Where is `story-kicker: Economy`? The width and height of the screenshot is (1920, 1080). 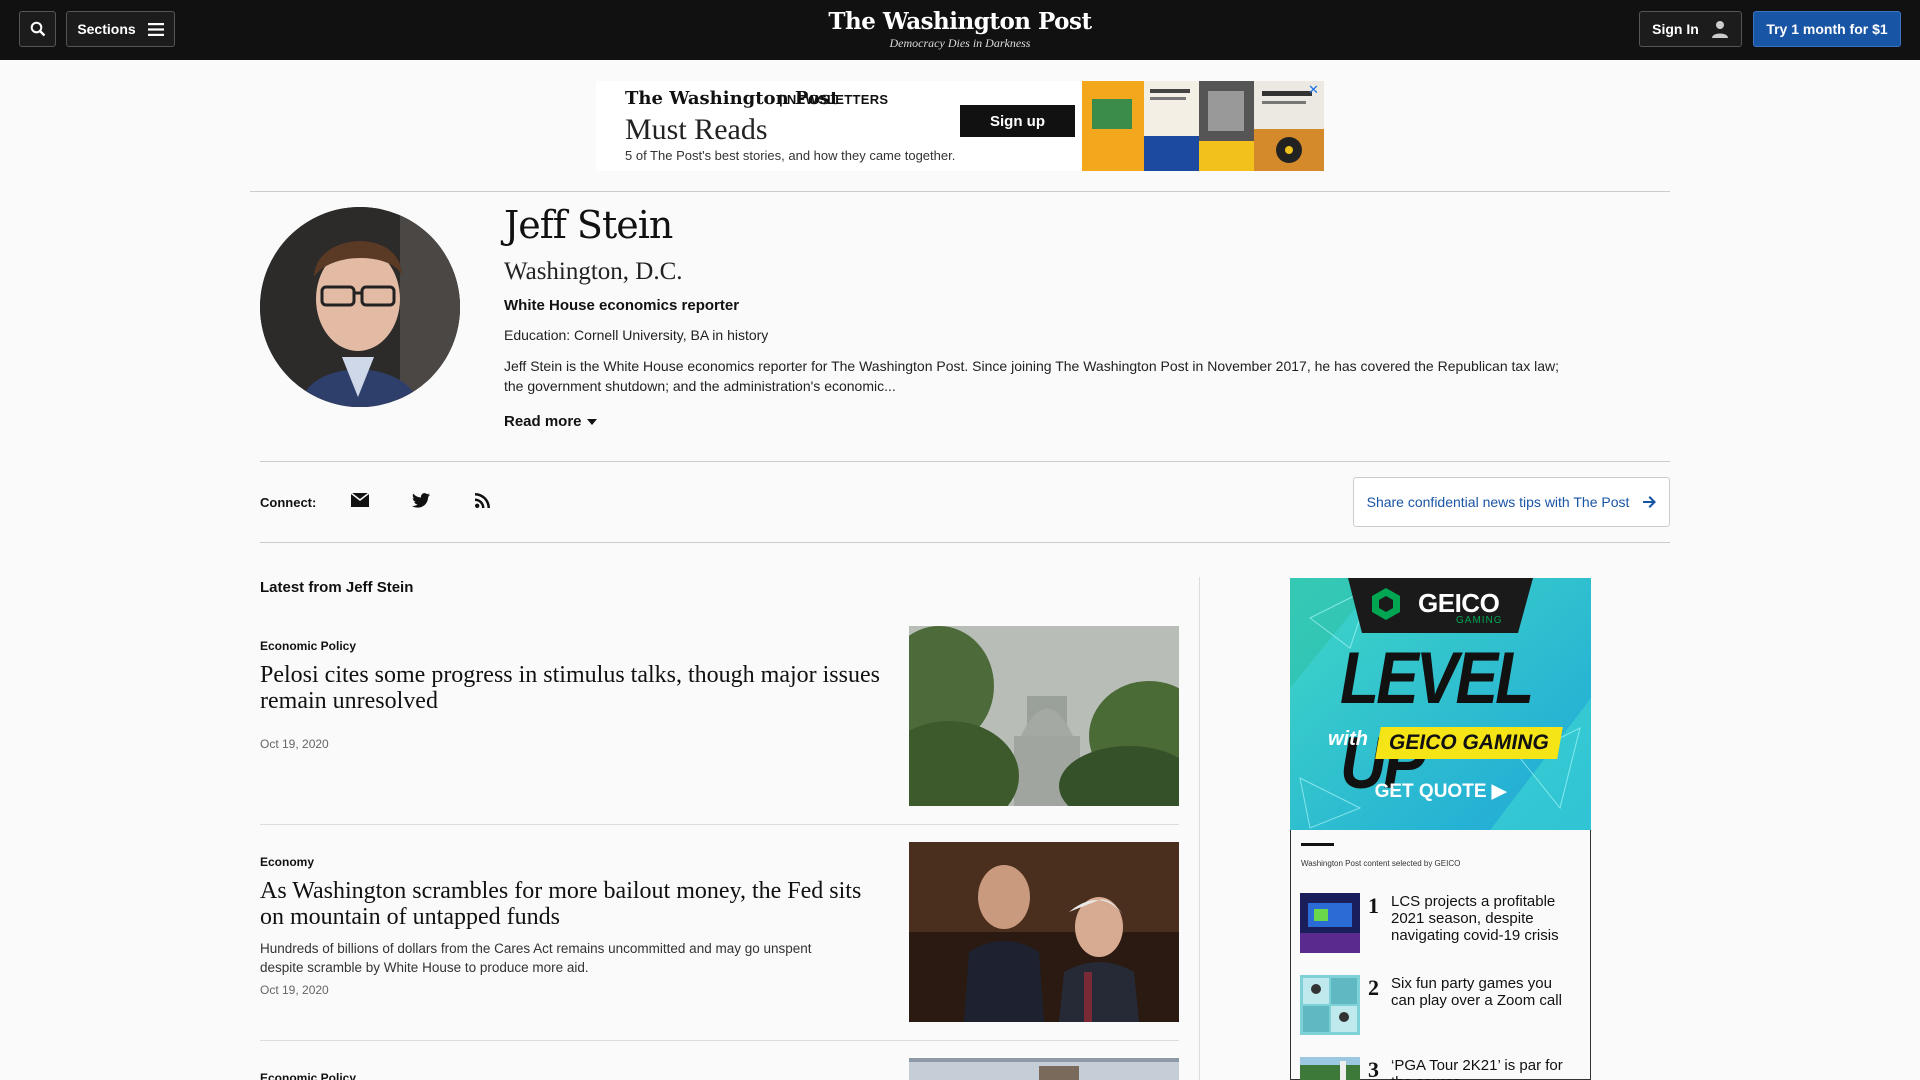
story-kicker: Economy is located at coordinates (287, 862).